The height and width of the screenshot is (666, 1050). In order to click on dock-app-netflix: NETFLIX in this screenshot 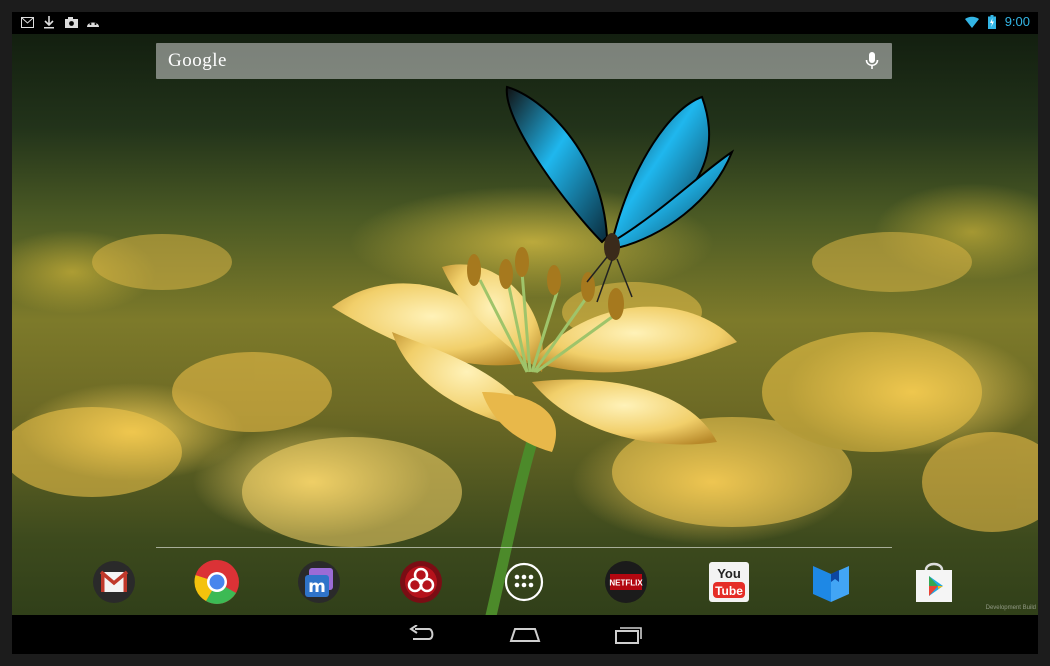, I will do `click(626, 582)`.